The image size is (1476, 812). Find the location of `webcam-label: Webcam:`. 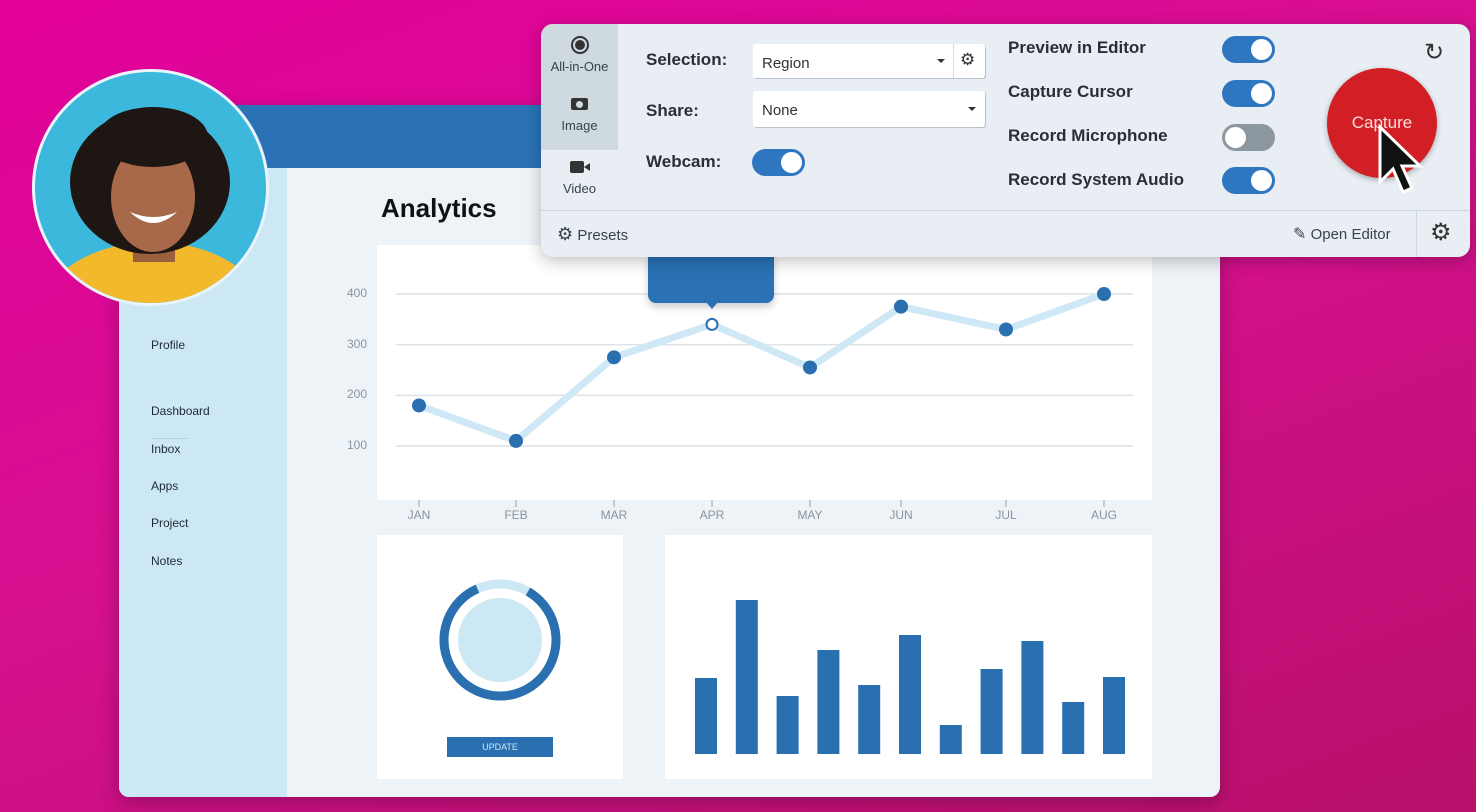

webcam-label: Webcam: is located at coordinates (684, 161).